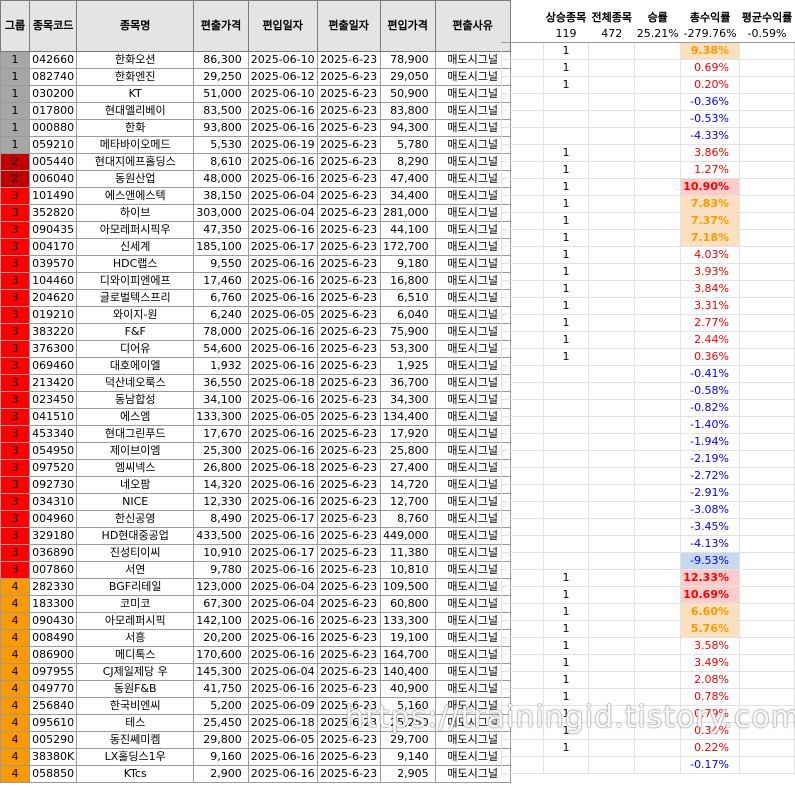 Image resolution: width=795 pixels, height=790 pixels. I want to click on cell-code: 183300, so click(53, 604).